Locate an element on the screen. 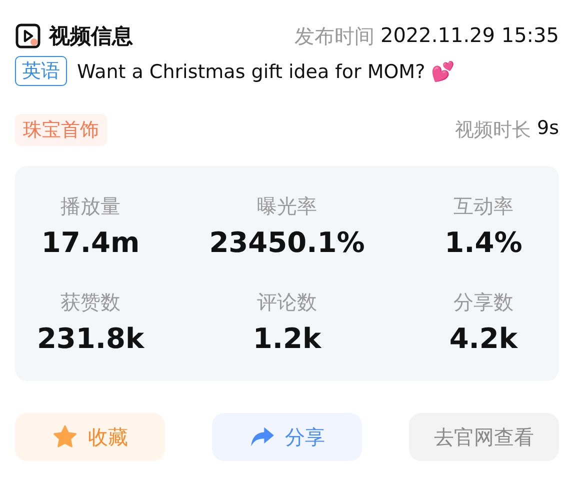  stat-value: 231.8k is located at coordinates (90, 338).